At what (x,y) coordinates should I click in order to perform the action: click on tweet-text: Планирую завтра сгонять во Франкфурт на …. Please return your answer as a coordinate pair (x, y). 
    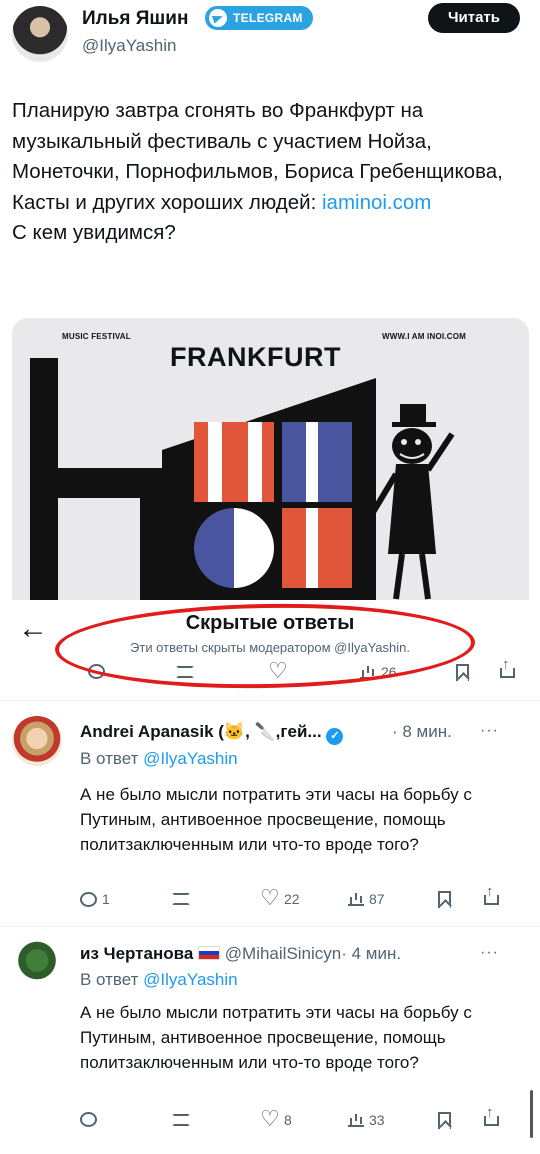
    Looking at the image, I should click on (267, 172).